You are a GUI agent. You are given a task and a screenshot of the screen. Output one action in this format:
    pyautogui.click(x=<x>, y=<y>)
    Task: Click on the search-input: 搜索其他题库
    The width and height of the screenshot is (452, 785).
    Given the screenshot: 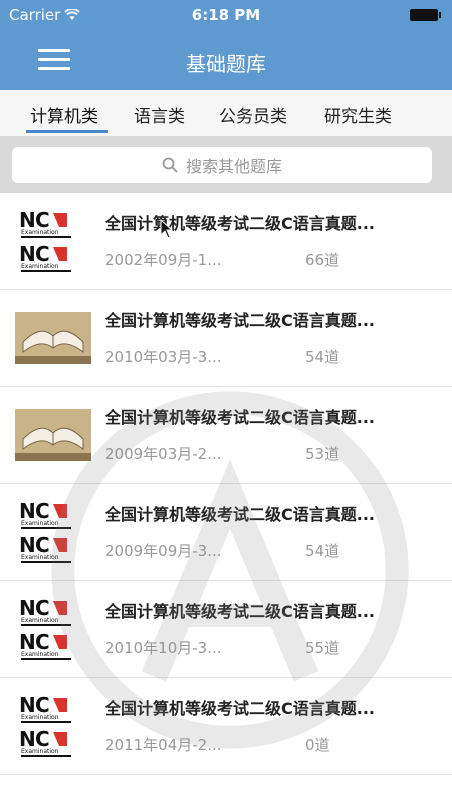 What is the action you would take?
    pyautogui.click(x=222, y=165)
    